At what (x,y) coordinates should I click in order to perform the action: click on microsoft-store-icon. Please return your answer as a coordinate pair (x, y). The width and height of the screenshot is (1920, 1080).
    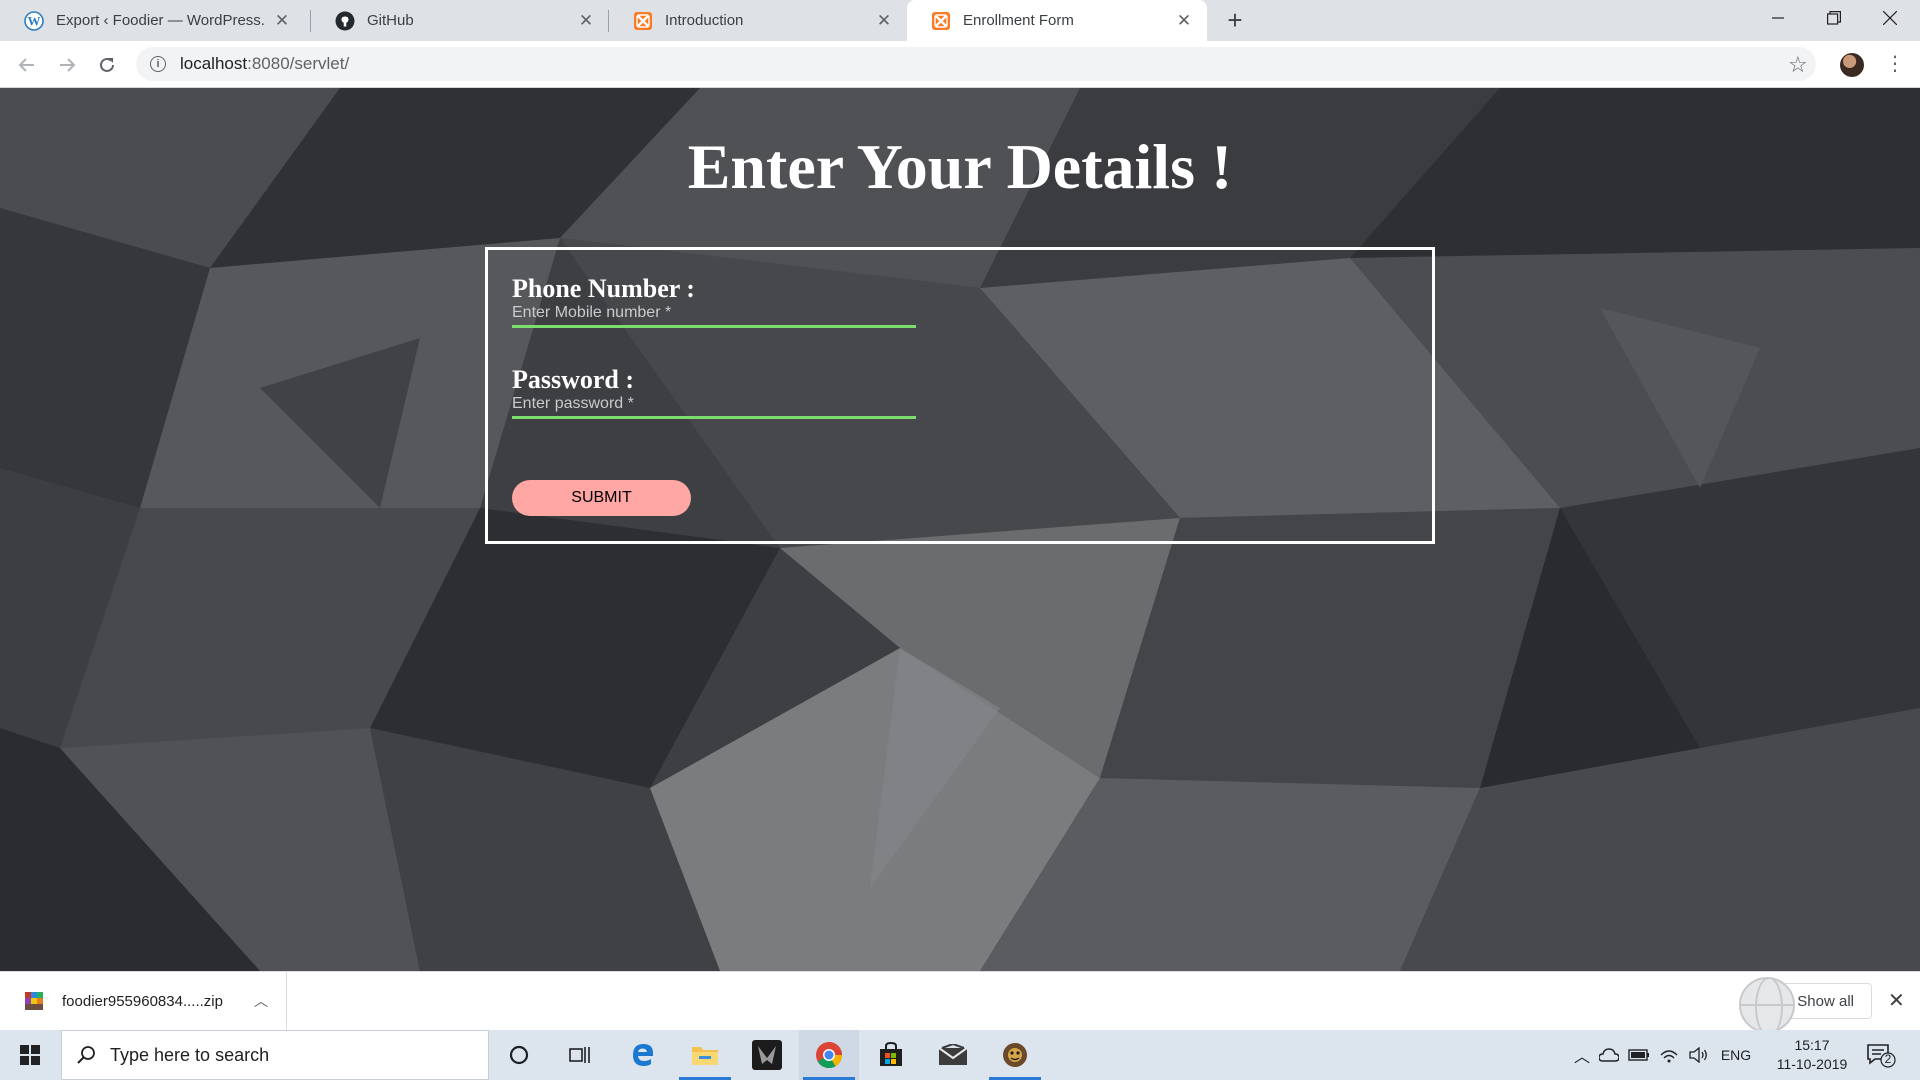
    Looking at the image, I should click on (891, 1054).